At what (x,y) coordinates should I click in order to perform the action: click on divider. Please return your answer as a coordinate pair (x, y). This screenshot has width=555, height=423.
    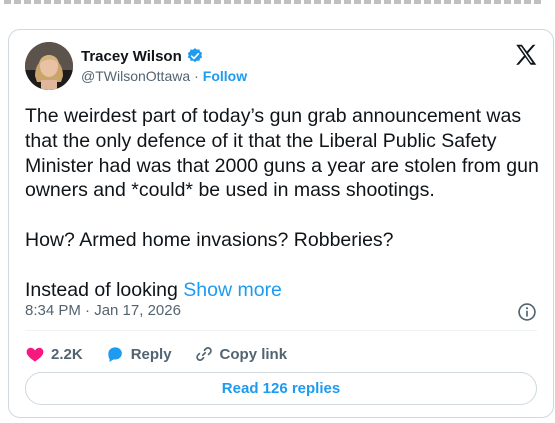
    Looking at the image, I should click on (281, 330).